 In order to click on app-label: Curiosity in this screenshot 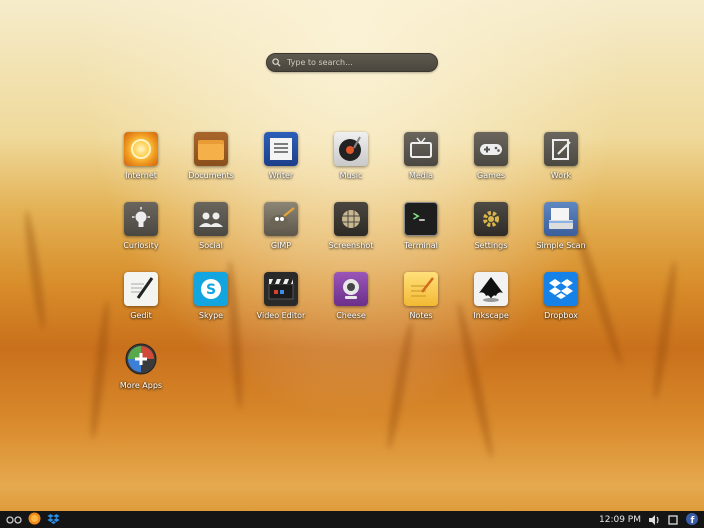, I will do `click(141, 245)`.